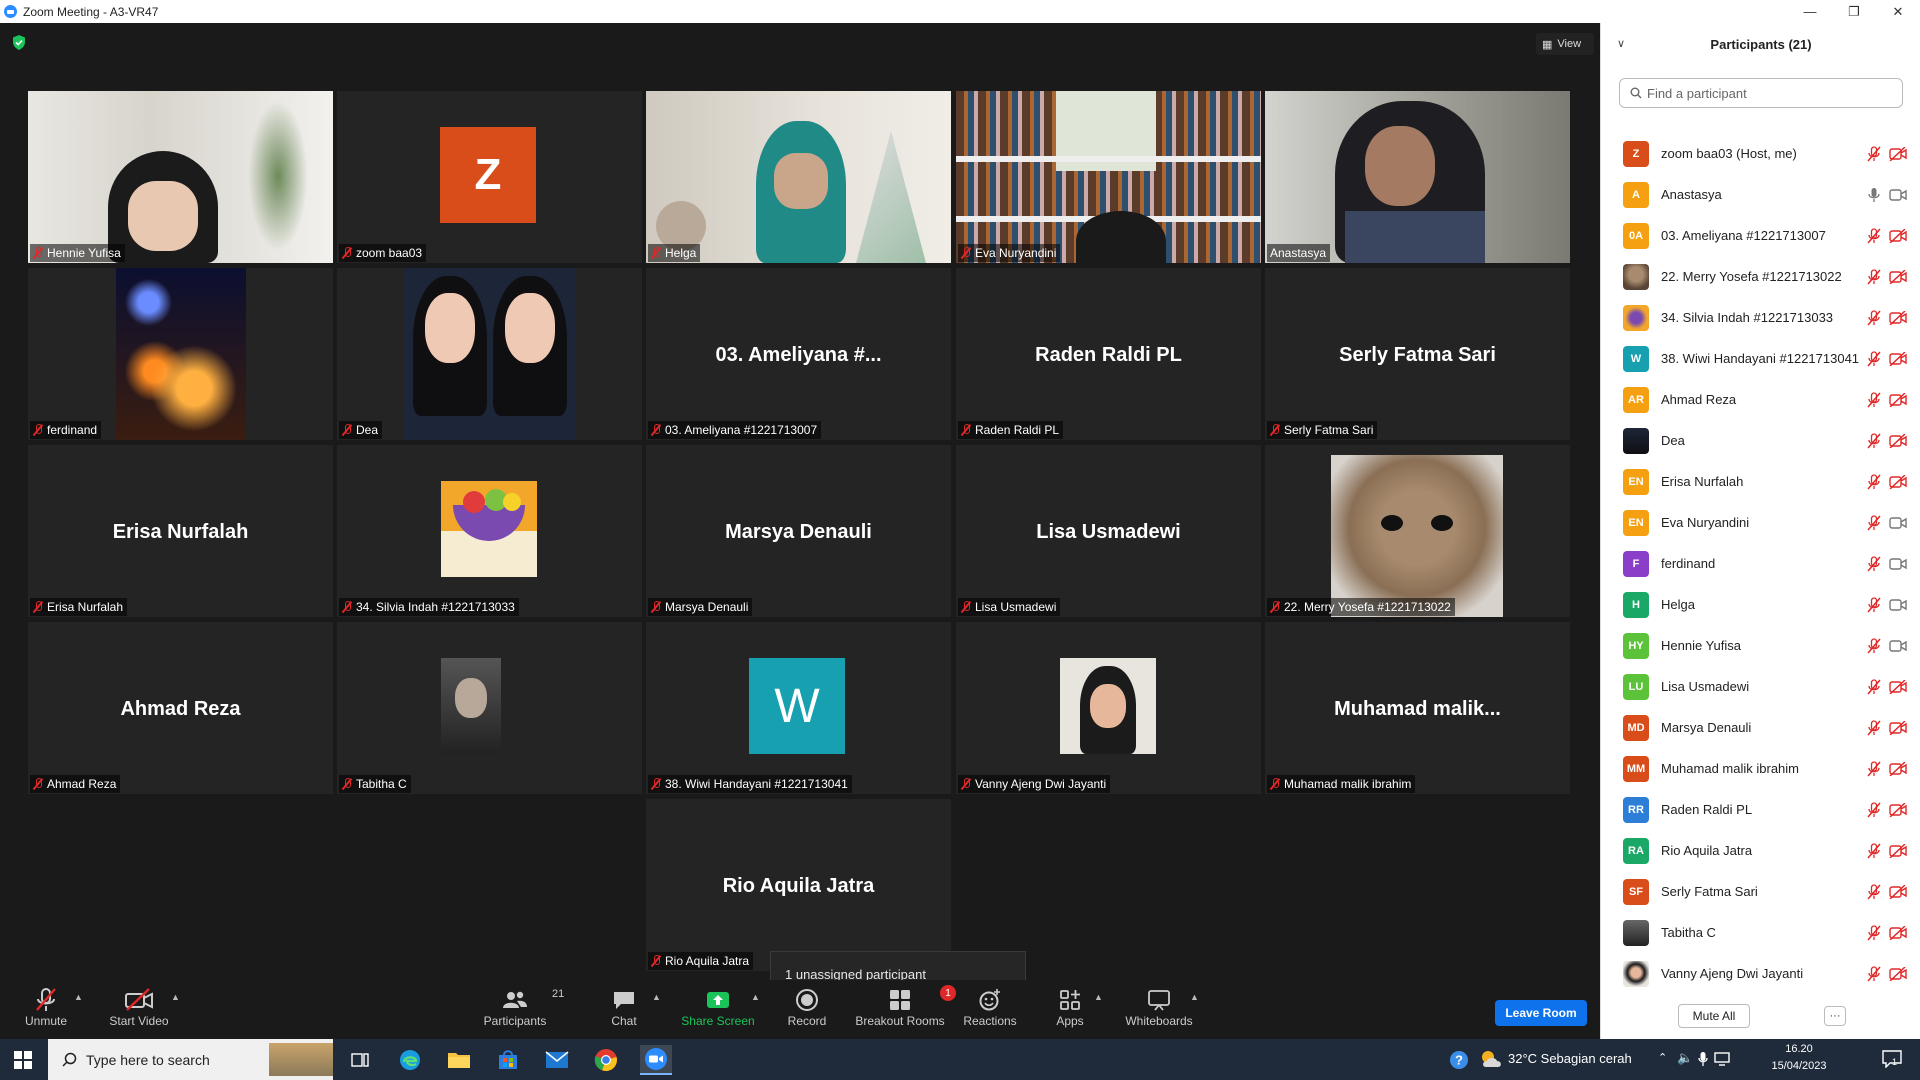 The image size is (1920, 1080). Describe the element at coordinates (1854, 11) in the screenshot. I see `maximize-button: ❐` at that location.